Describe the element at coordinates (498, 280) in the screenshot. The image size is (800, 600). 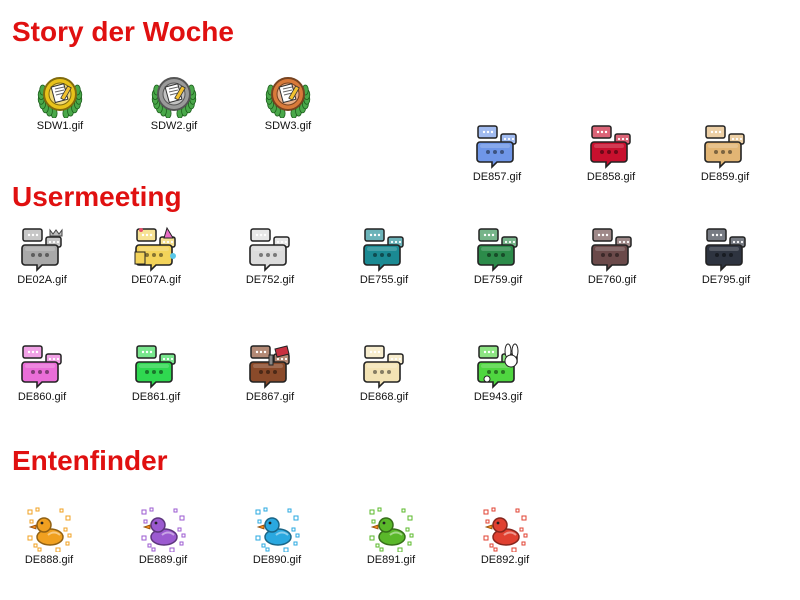
I see `file-name: DE759.gif` at that location.